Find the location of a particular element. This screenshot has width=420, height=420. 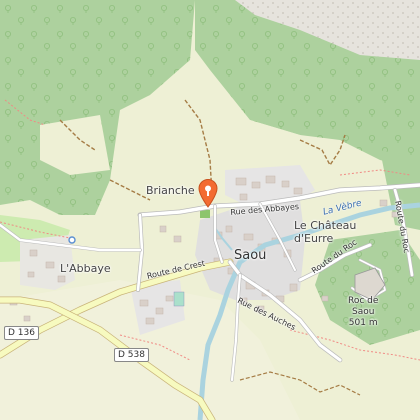

green-plot is located at coordinates (205, 214).